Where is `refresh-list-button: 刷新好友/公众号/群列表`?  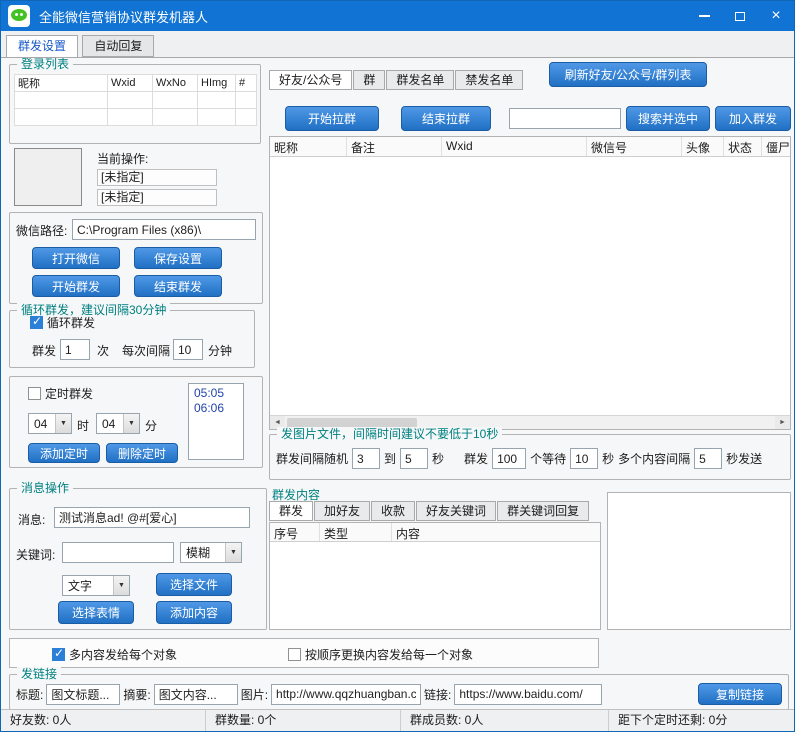 refresh-list-button: 刷新好友/公众号/群列表 is located at coordinates (628, 74).